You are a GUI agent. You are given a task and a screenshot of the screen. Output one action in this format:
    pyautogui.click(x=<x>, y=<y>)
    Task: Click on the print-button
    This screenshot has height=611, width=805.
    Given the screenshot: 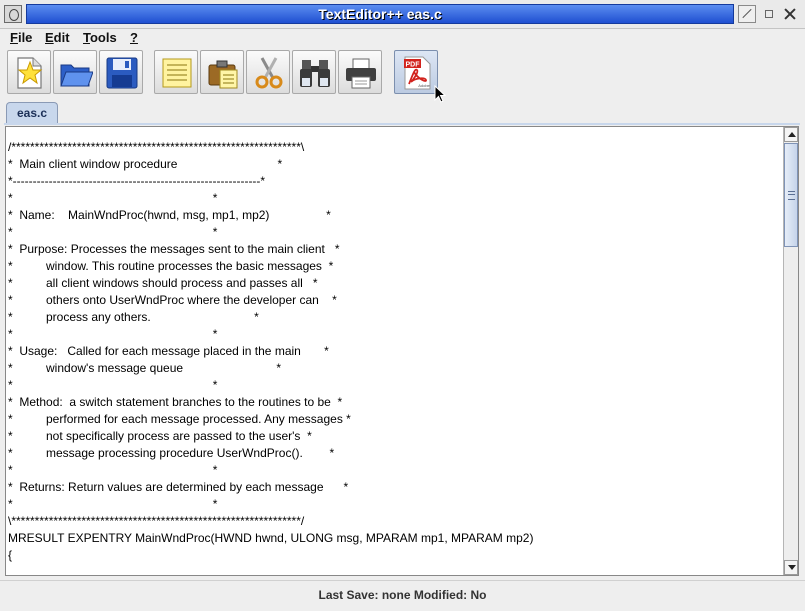 What is the action you would take?
    pyautogui.click(x=360, y=72)
    